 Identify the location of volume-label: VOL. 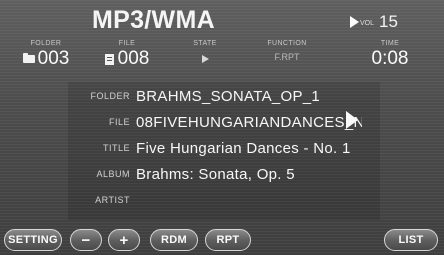
(367, 23).